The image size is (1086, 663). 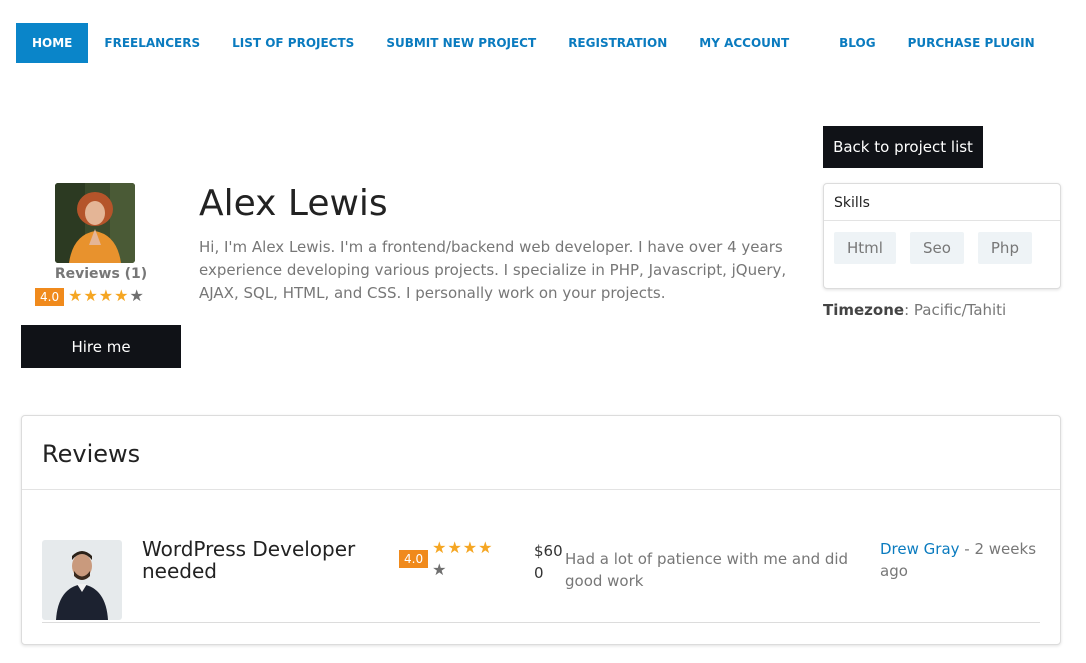 What do you see at coordinates (1004, 248) in the screenshot?
I see `skill-tag: Php` at bounding box center [1004, 248].